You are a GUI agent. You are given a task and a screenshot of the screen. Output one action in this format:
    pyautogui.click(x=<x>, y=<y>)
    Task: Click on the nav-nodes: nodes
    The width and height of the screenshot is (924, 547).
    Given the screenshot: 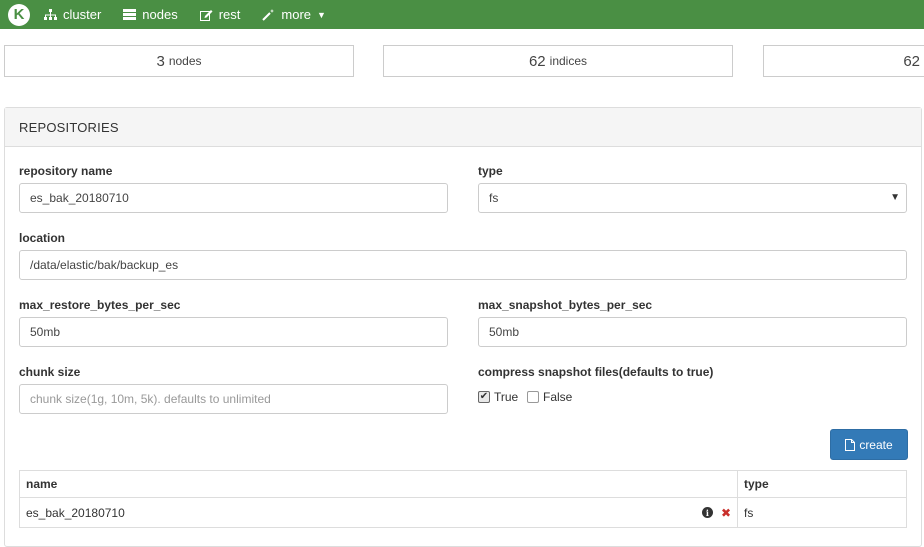 What is the action you would take?
    pyautogui.click(x=150, y=14)
    